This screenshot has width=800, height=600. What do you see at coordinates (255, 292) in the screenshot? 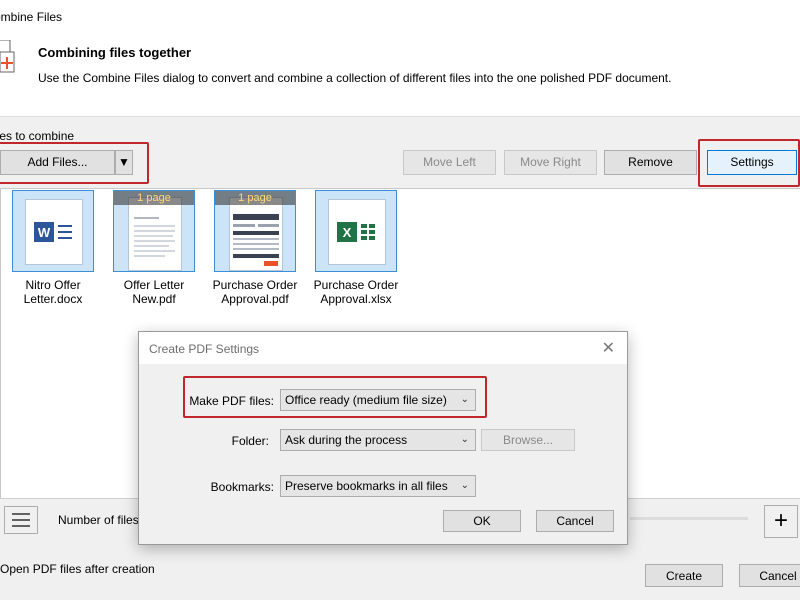
I see `file-name: Purchase Order Approval.pdf` at bounding box center [255, 292].